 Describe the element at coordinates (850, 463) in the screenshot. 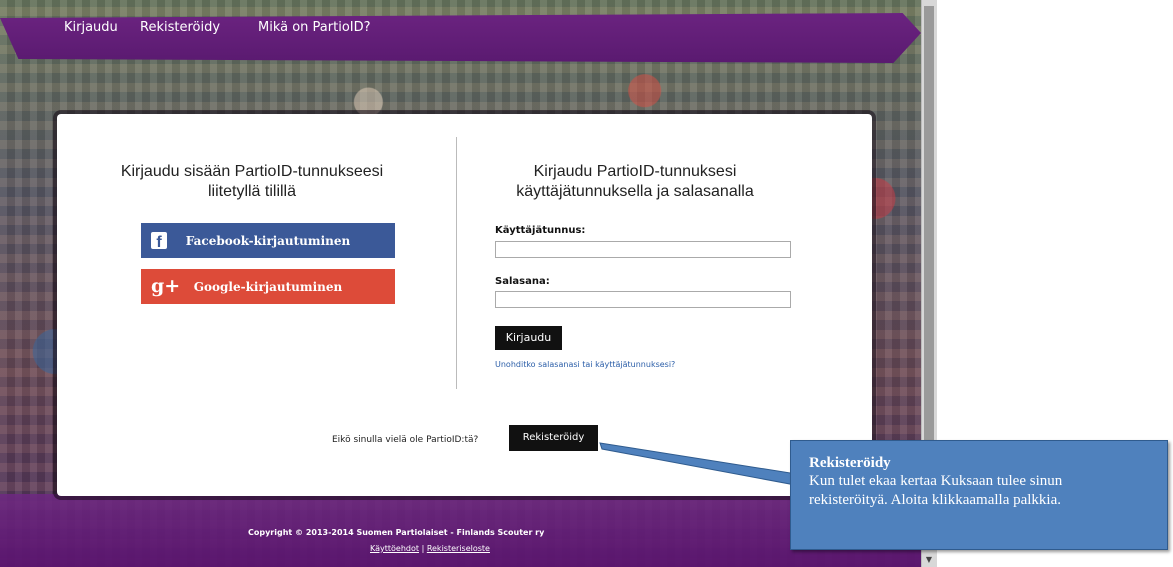

I see `callout-title: Rekisteröidy` at that location.